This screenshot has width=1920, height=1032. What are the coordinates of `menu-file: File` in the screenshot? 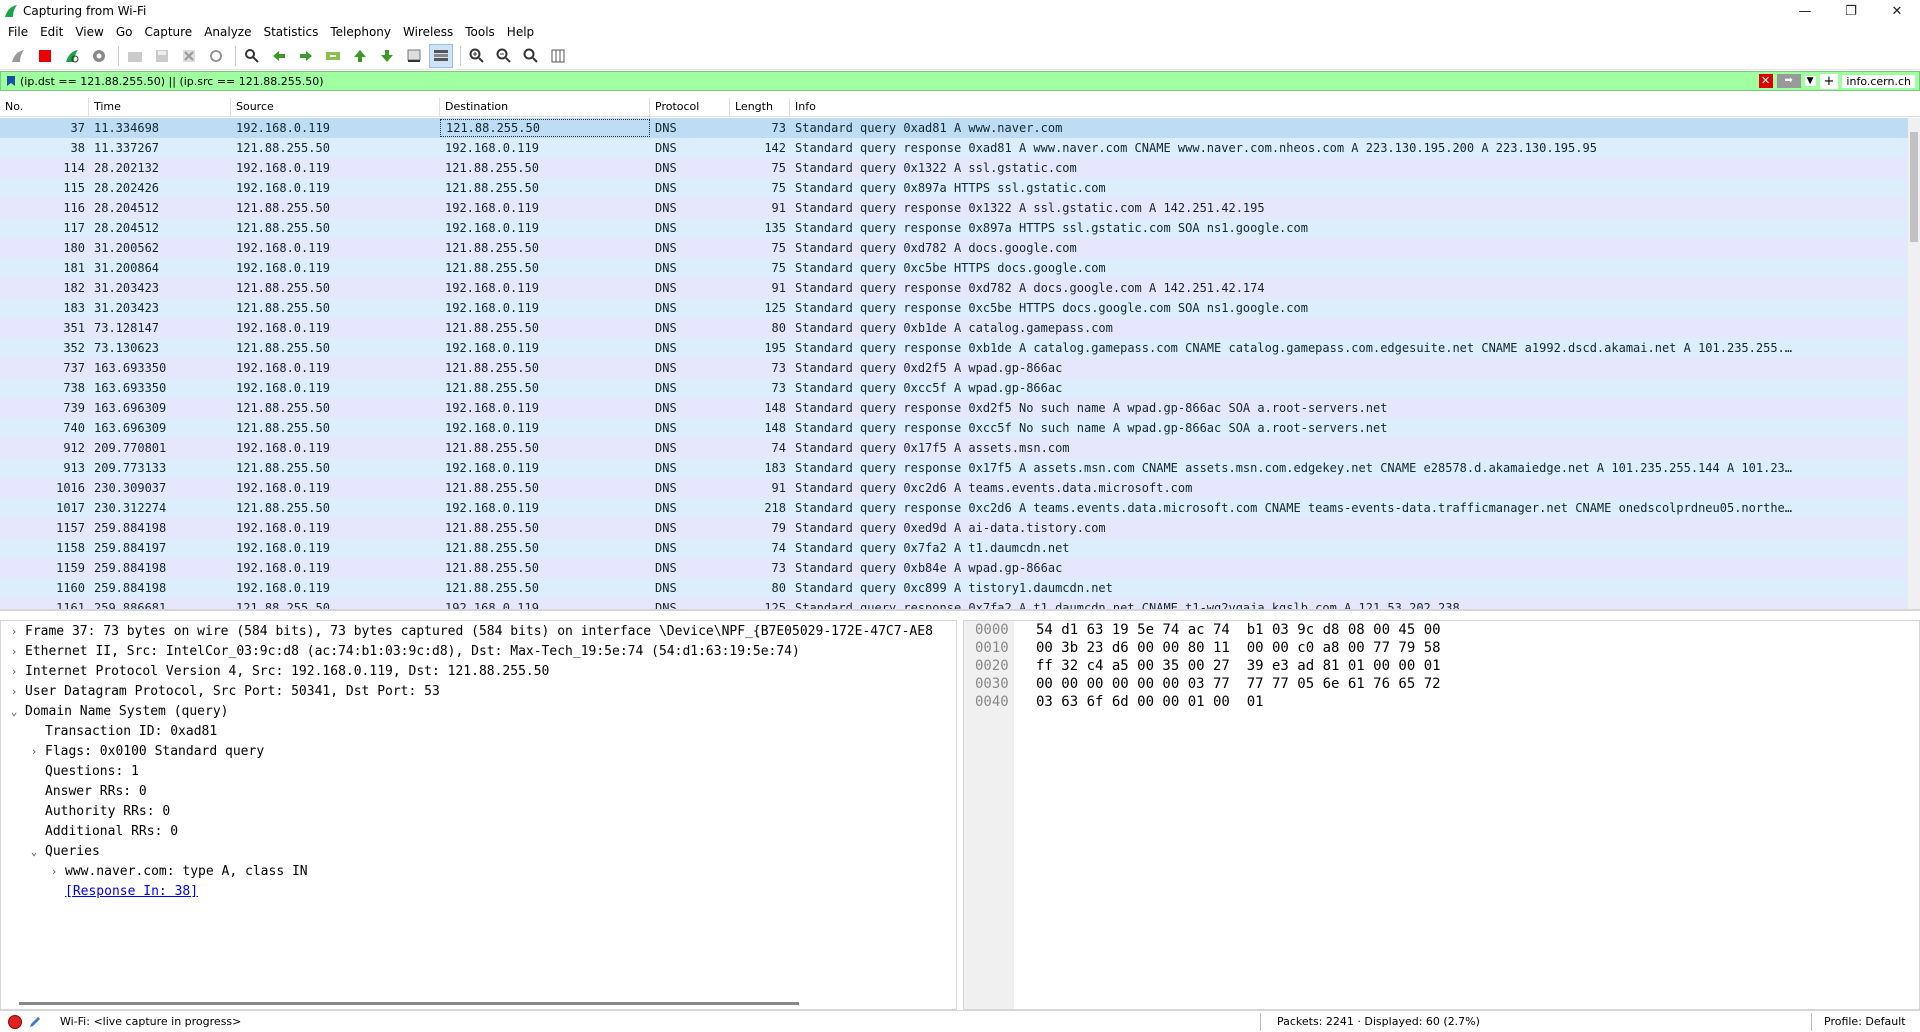 It's located at (18, 32).